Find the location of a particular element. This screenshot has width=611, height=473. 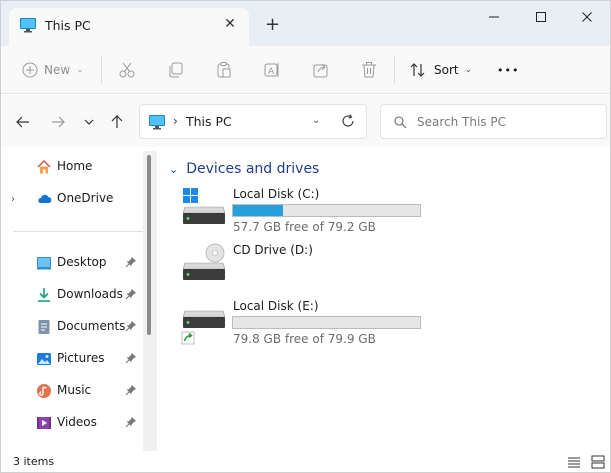

sort-icon is located at coordinates (417, 70).